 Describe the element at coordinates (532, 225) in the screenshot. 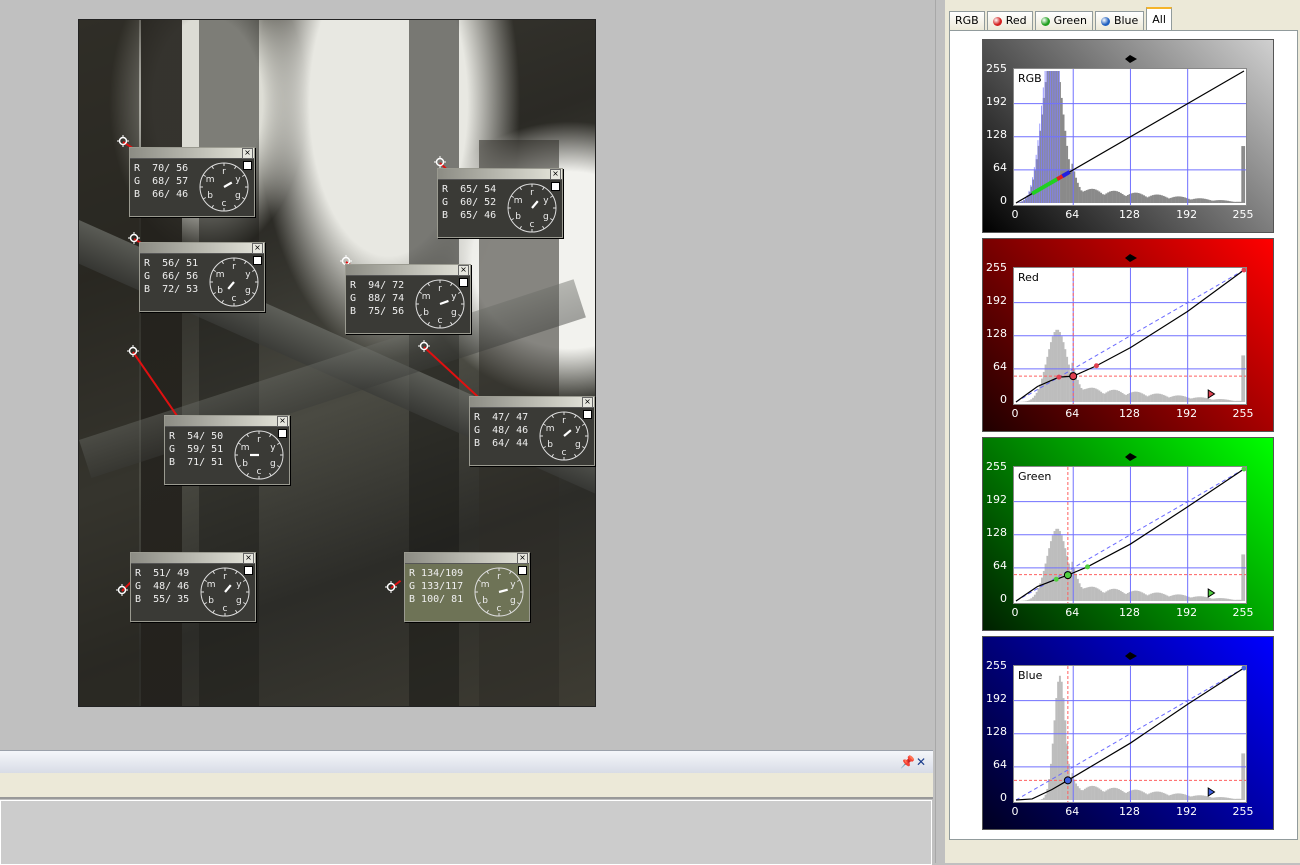

I see `dial-label: c` at that location.